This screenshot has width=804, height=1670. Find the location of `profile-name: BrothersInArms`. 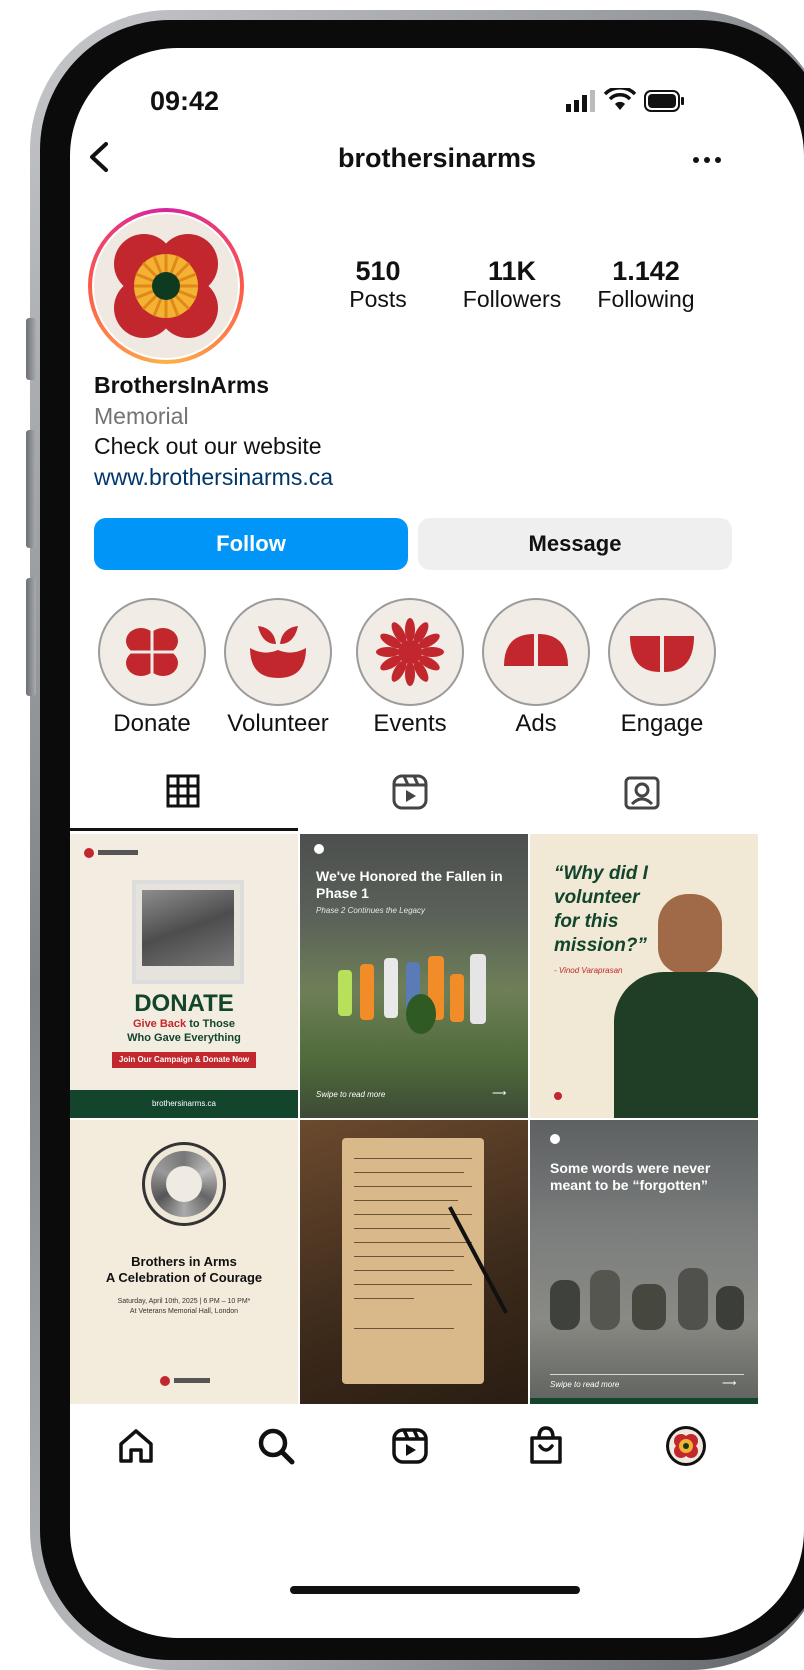

profile-name: BrothersInArms is located at coordinates (182, 385).